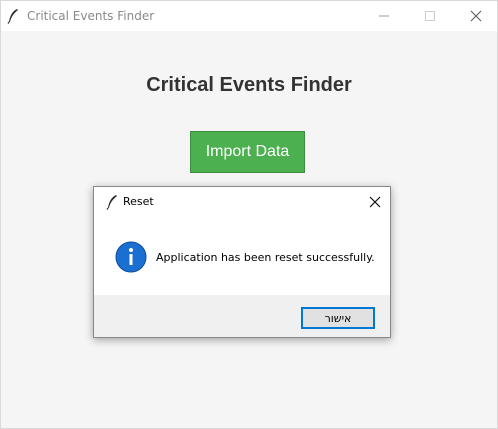 The width and height of the screenshot is (498, 429). What do you see at coordinates (247, 152) in the screenshot?
I see `import-data-button: Import Data` at bounding box center [247, 152].